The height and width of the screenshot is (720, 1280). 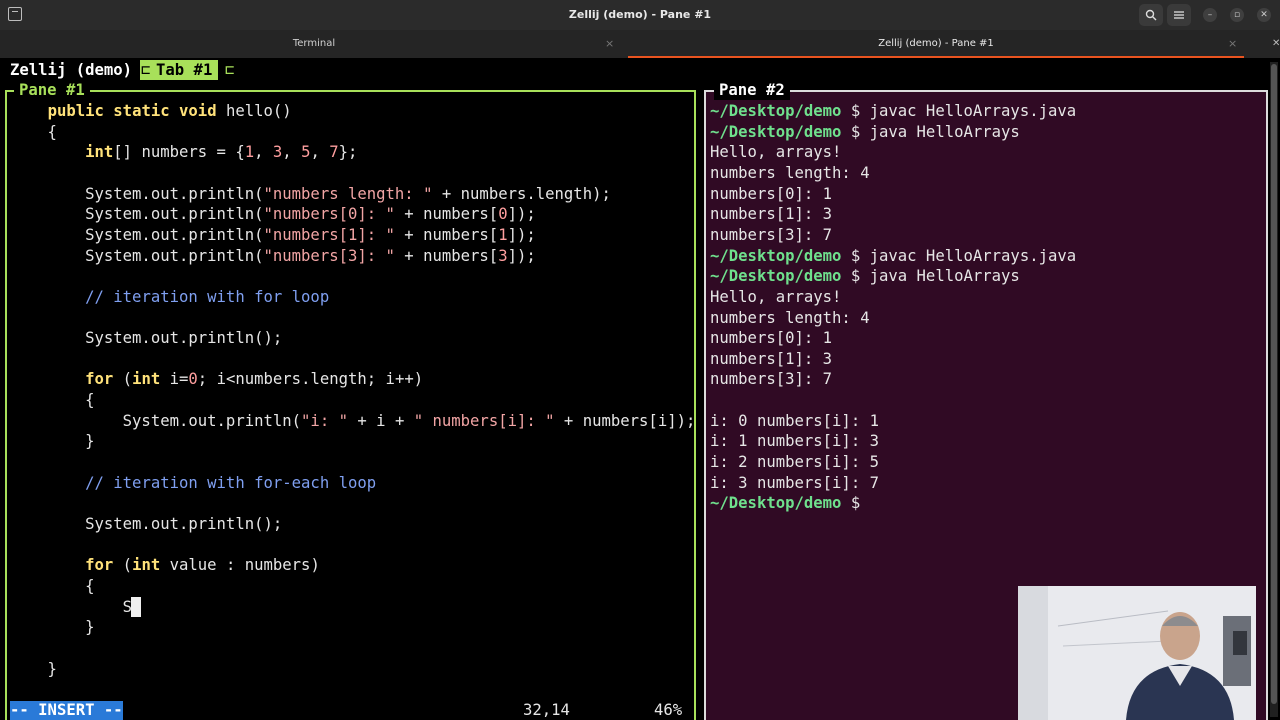 What do you see at coordinates (794, 462) in the screenshot?
I see `code-token: i: 2 numbers[i]: 5` at bounding box center [794, 462].